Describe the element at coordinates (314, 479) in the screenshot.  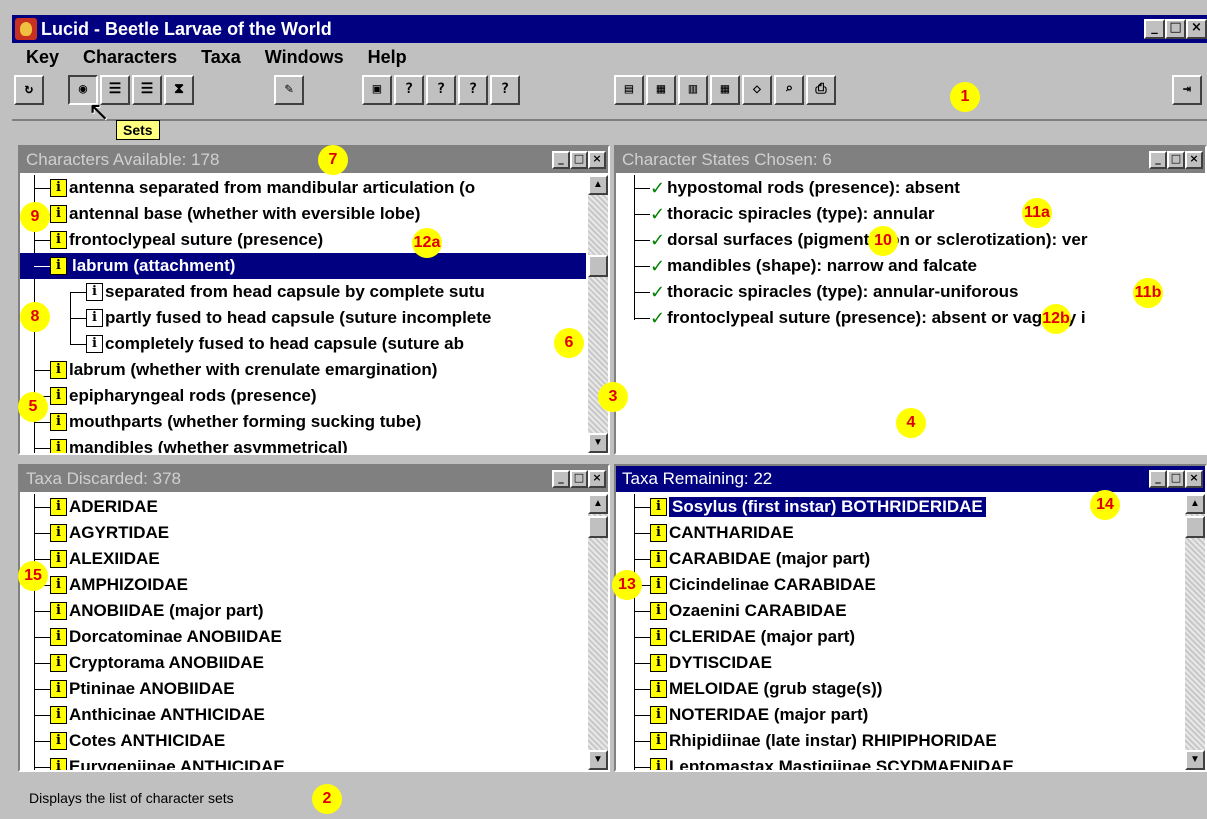
I see `taxa-discarded-header: Taxa Discarded: 378 _ □ ×` at that location.